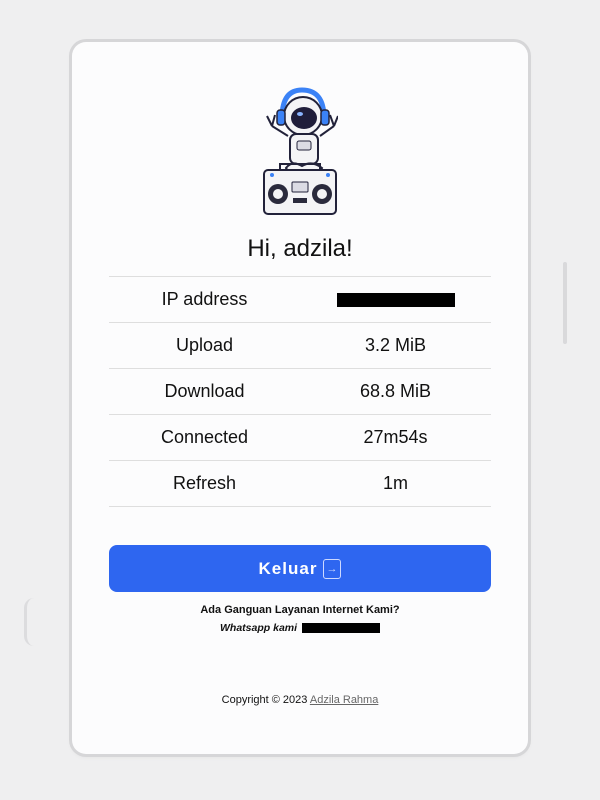 The height and width of the screenshot is (800, 600). I want to click on scrollbar-thumb, so click(565, 303).